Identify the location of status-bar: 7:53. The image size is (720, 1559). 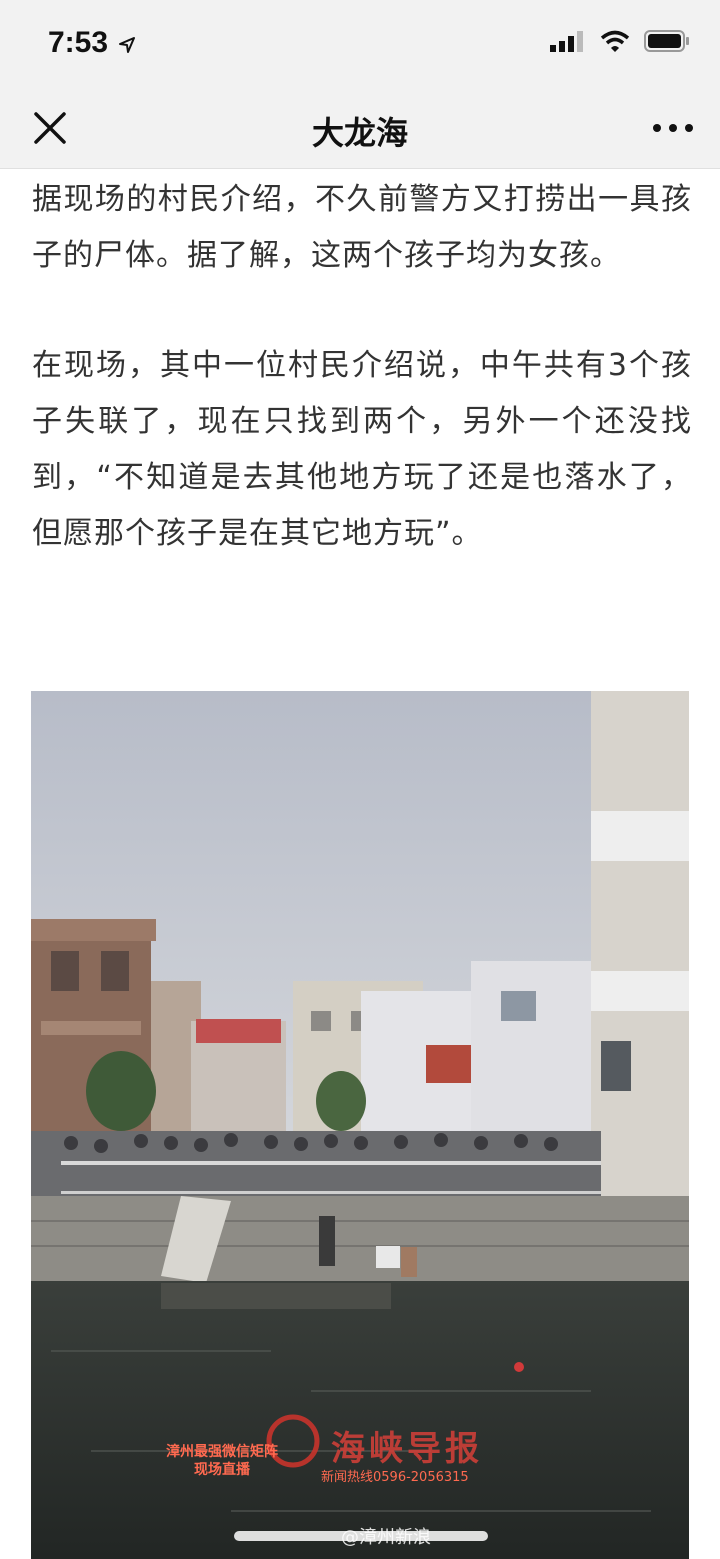
(360, 45).